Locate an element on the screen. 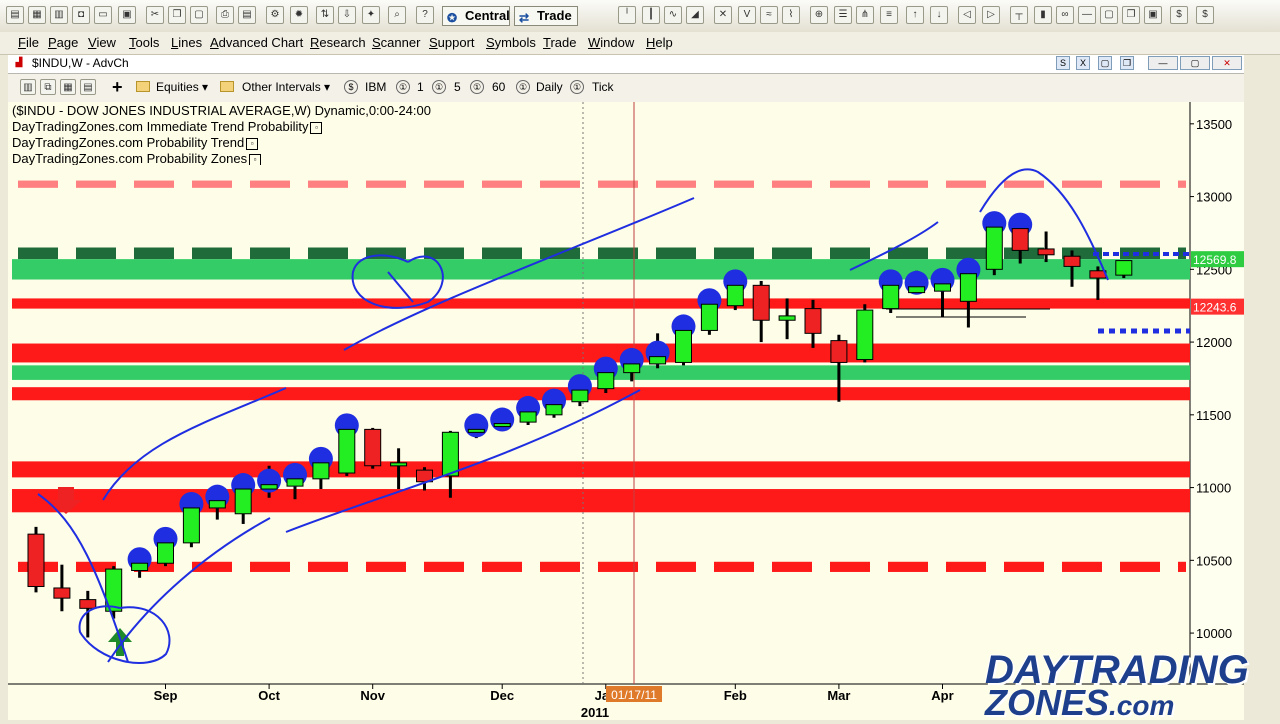 Image resolution: width=1280 pixels, height=724 pixels. buy-sell-icon: $ is located at coordinates (1179, 15).